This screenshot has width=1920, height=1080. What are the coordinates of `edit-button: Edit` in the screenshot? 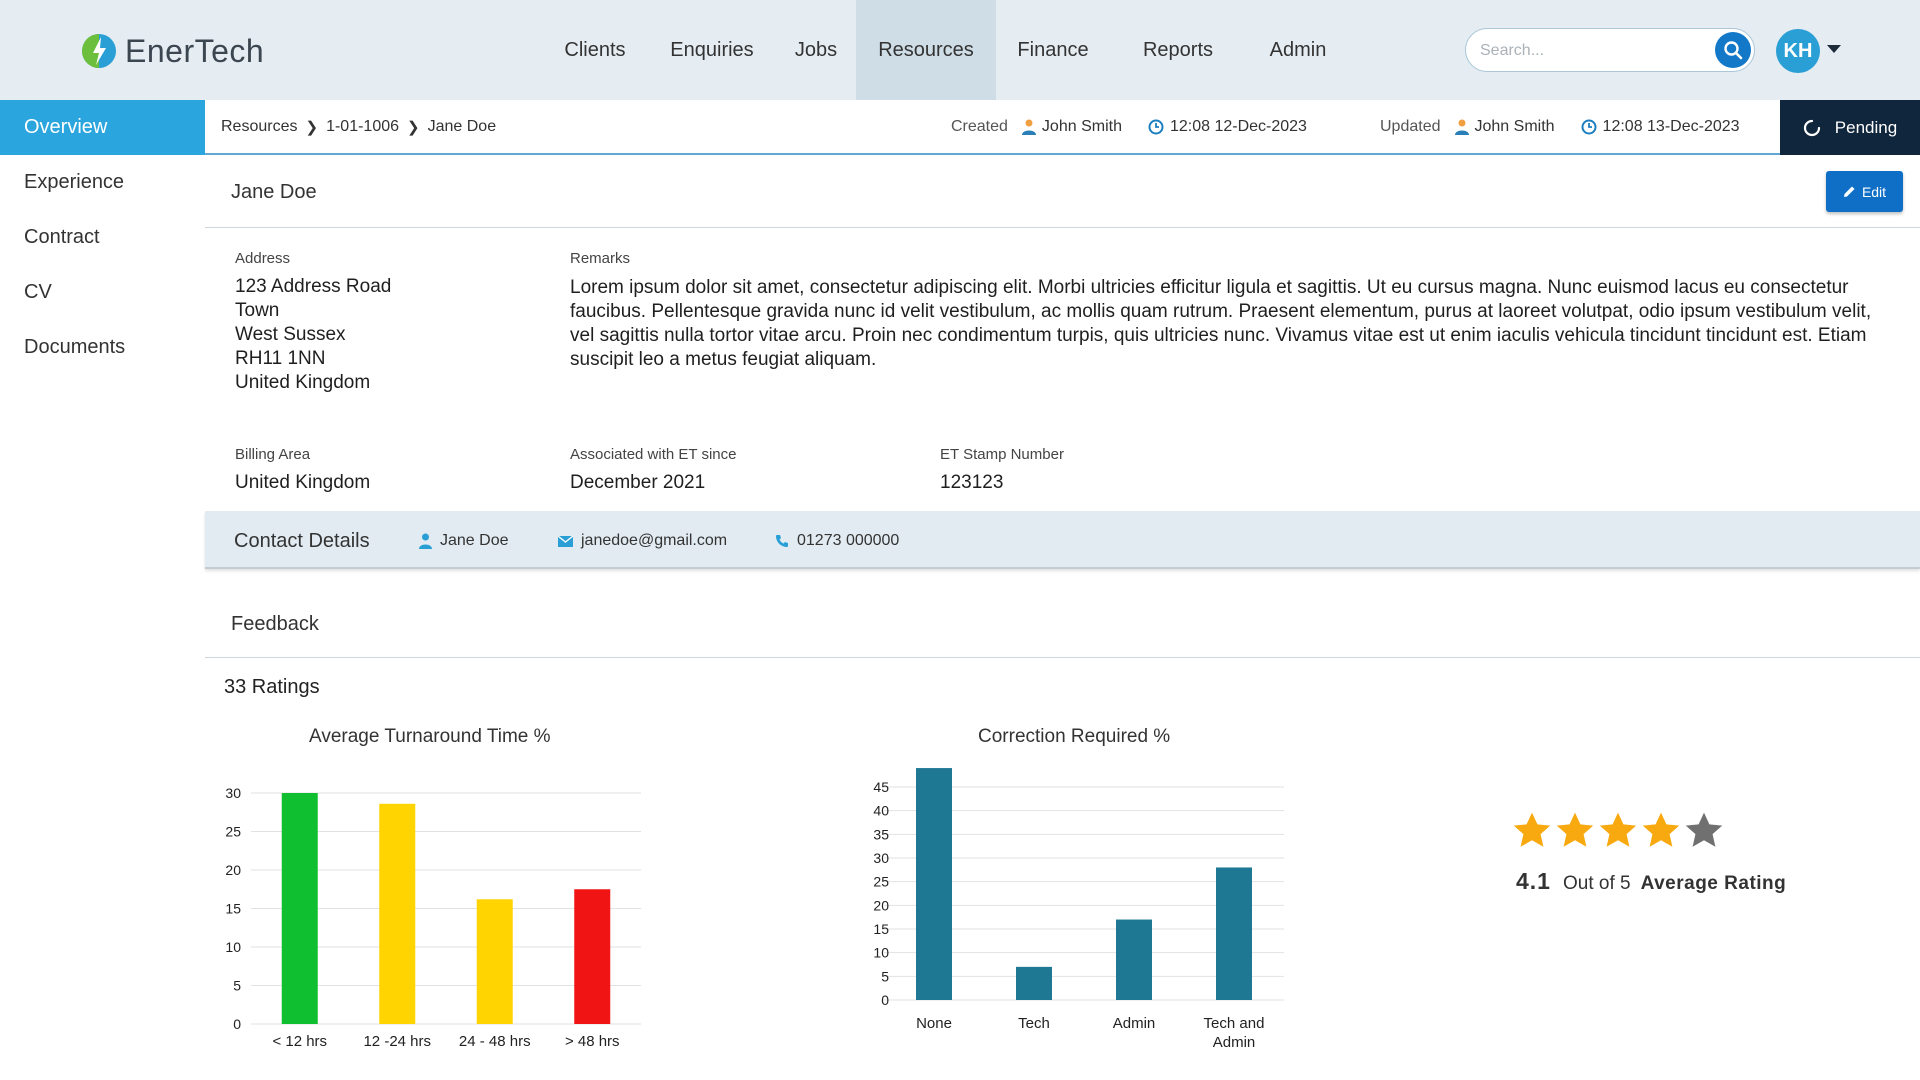 It's located at (1864, 191).